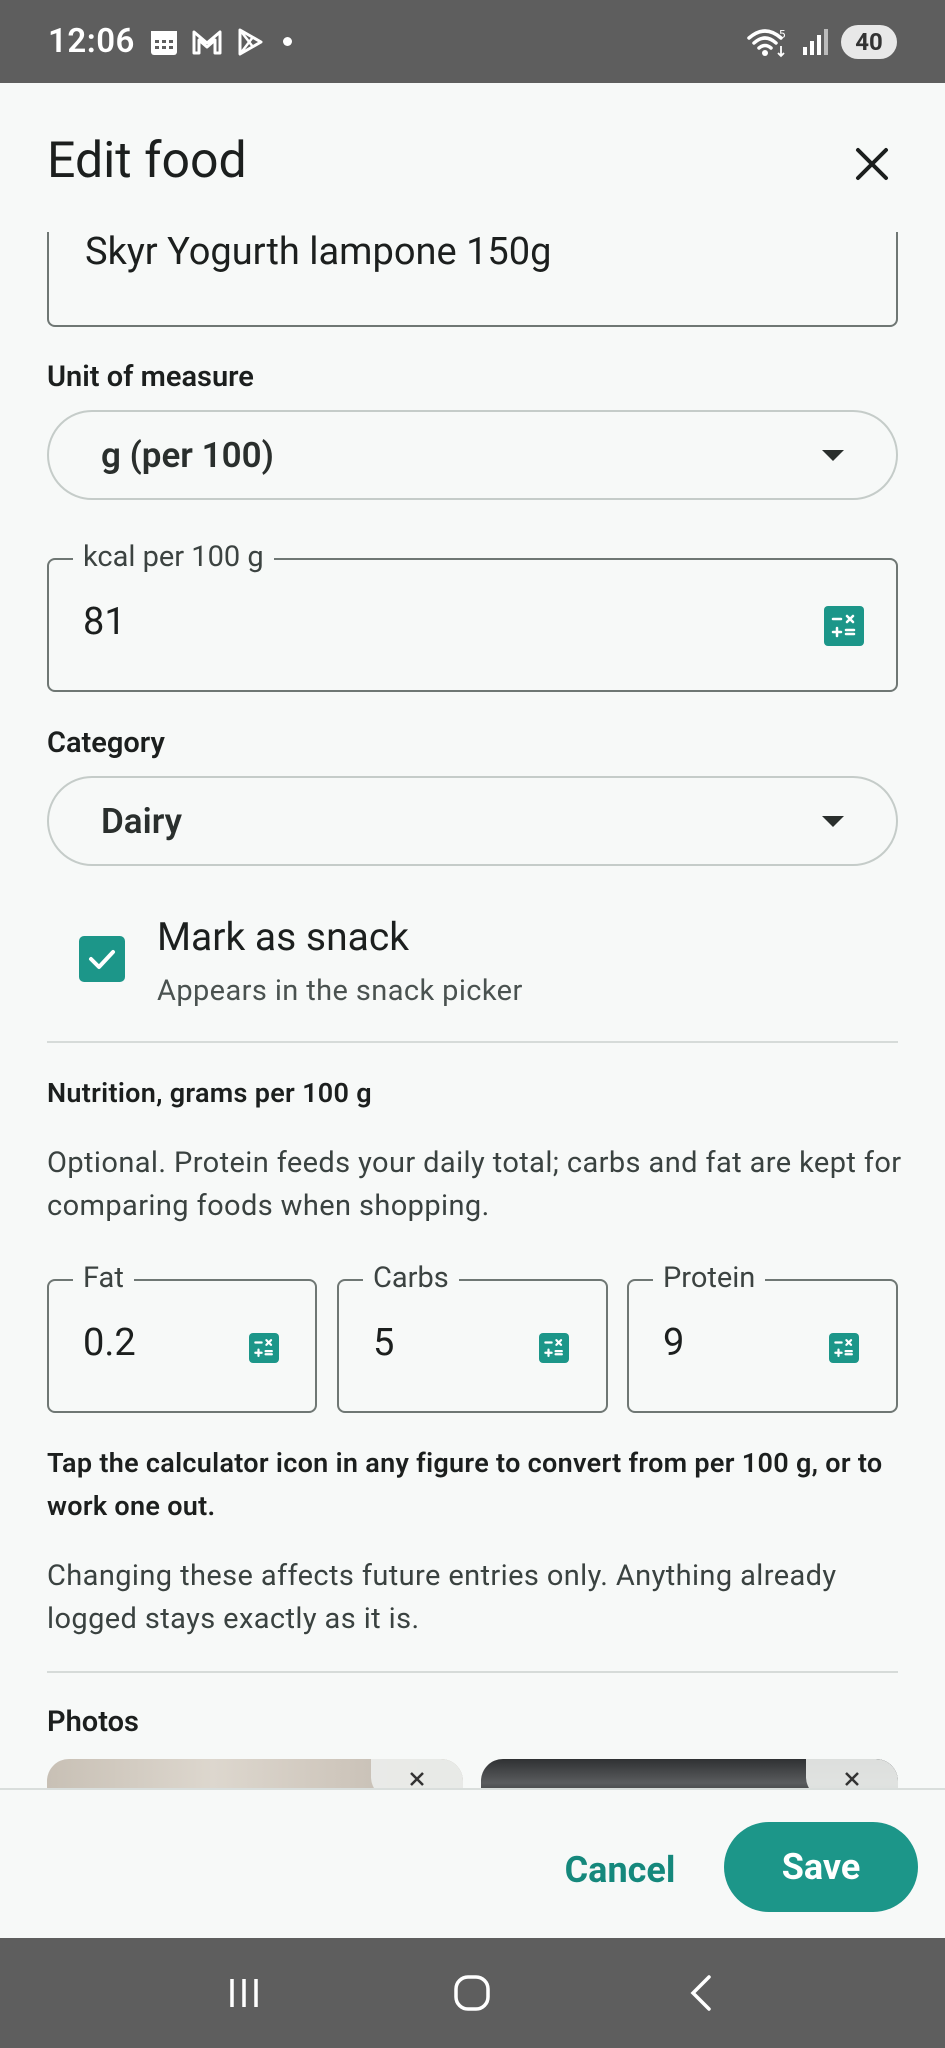 This screenshot has height=2048, width=945. I want to click on snack-checkbox, so click(102, 959).